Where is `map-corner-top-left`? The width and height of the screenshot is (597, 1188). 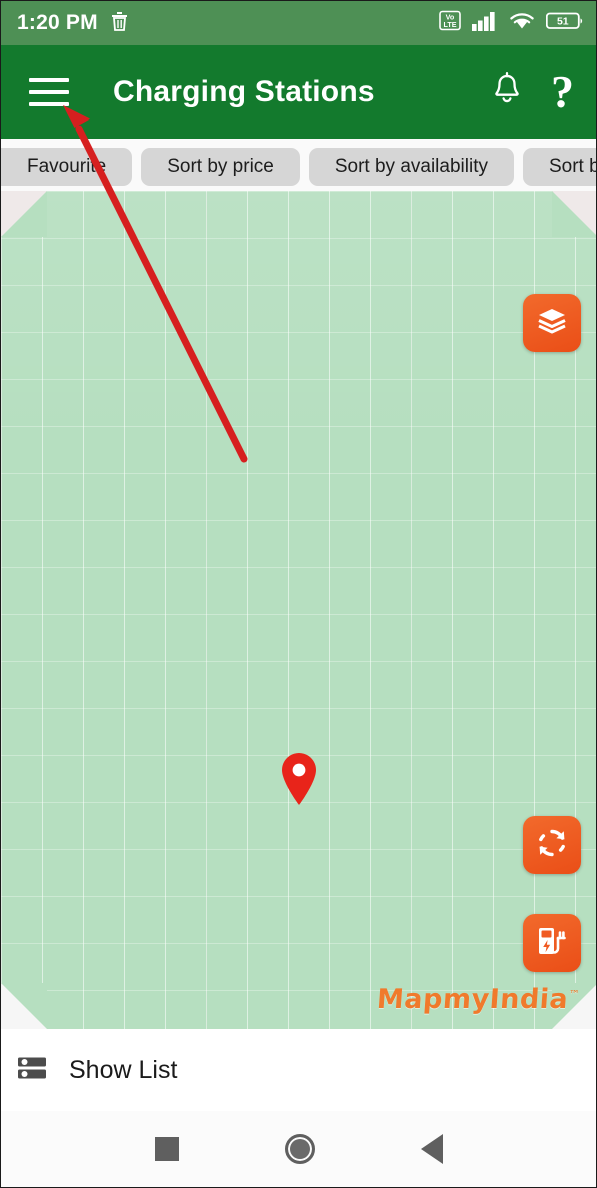 map-corner-top-left is located at coordinates (24, 214).